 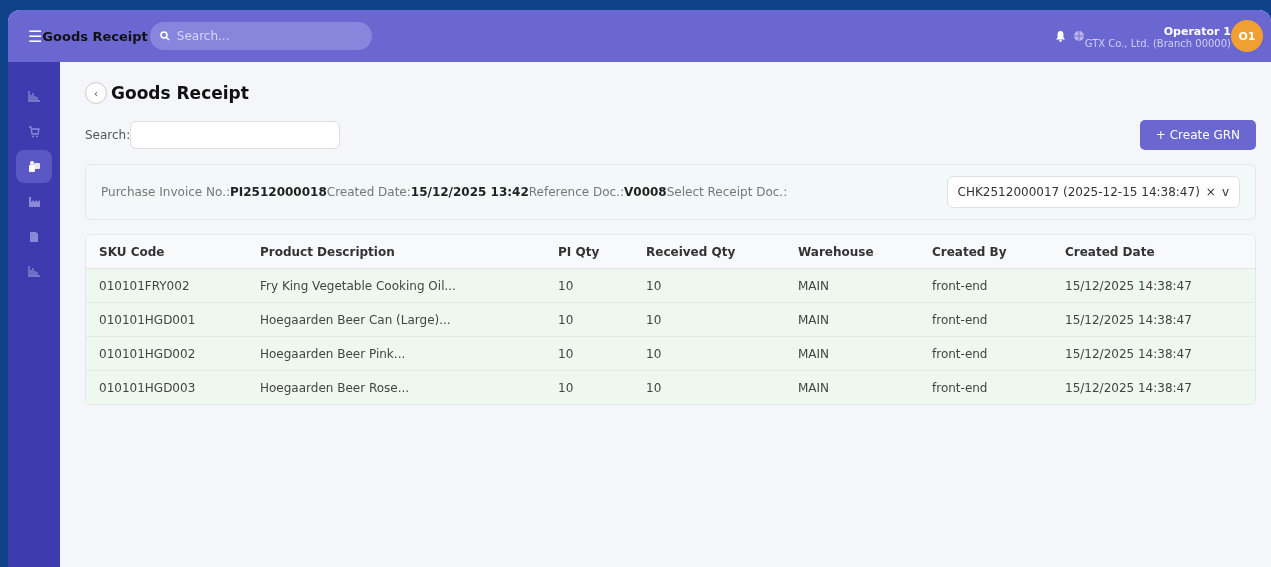 I want to click on column-header: Received Qty, so click(x=709, y=252).